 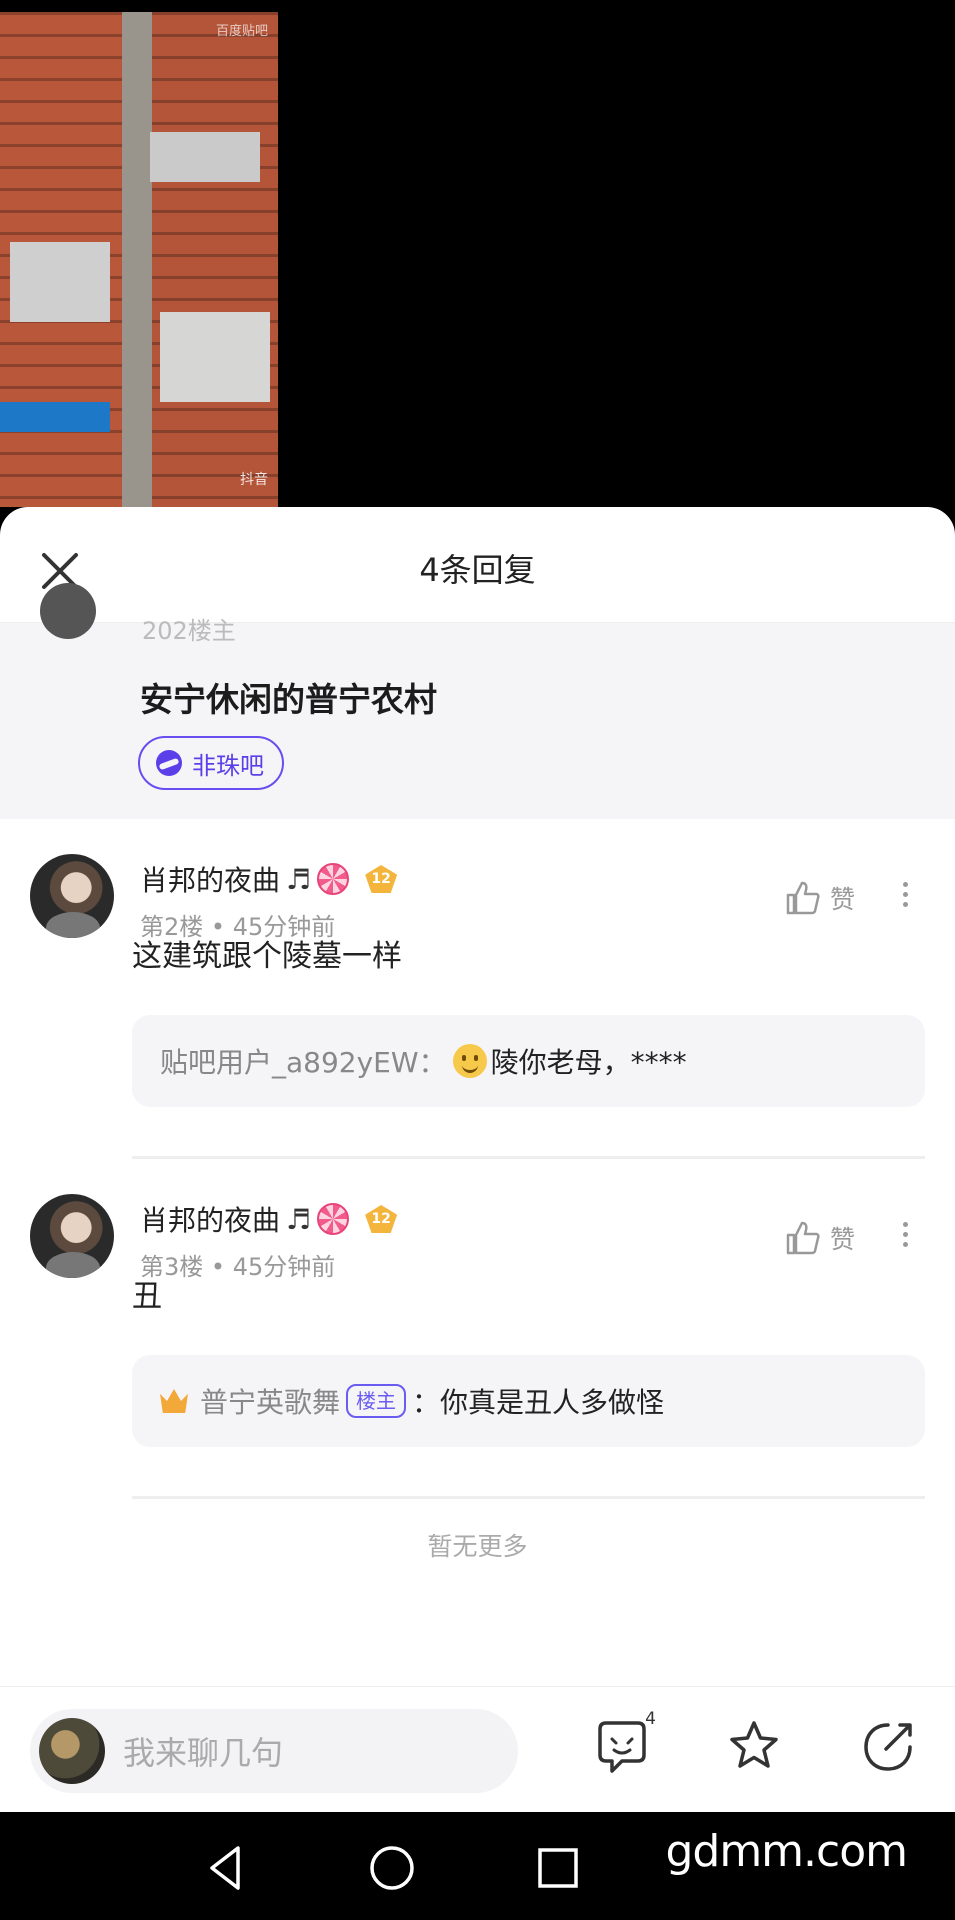 I want to click on input-placeholder: 我来聊几句, so click(x=203, y=1753).